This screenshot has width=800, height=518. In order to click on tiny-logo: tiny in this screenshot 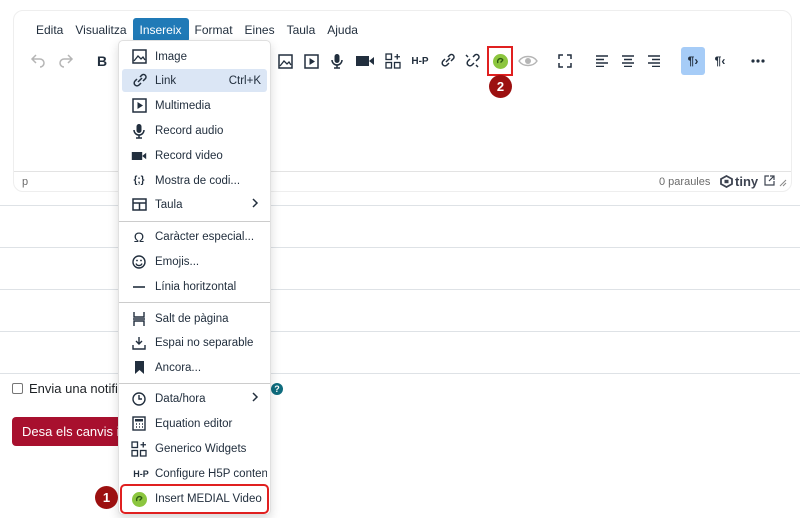, I will do `click(739, 181)`.